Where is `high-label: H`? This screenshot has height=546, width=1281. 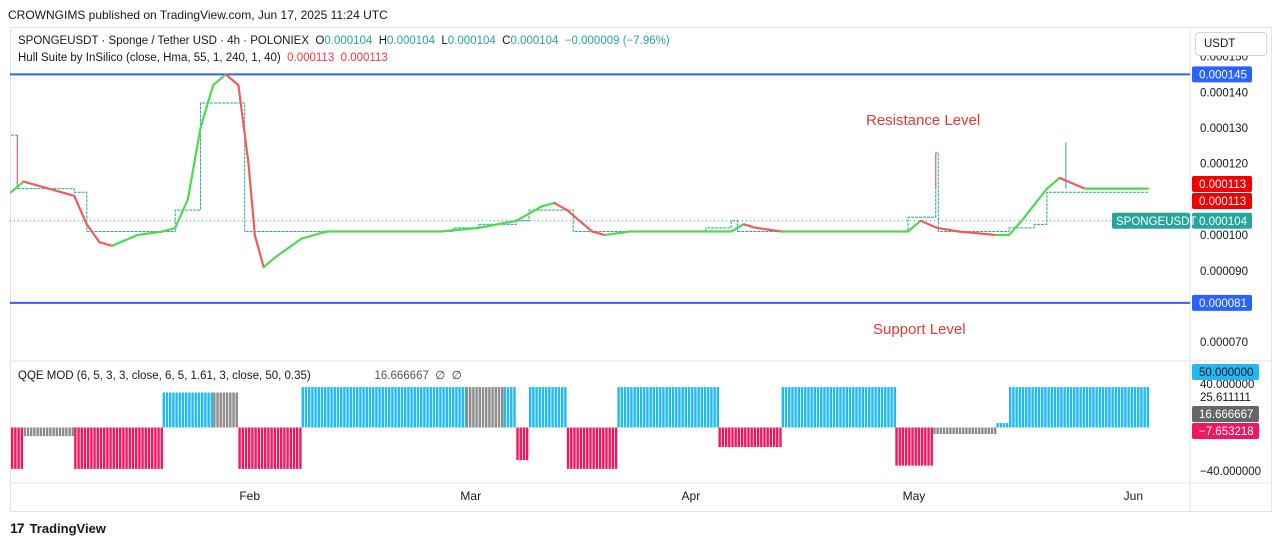
high-label: H is located at coordinates (383, 41).